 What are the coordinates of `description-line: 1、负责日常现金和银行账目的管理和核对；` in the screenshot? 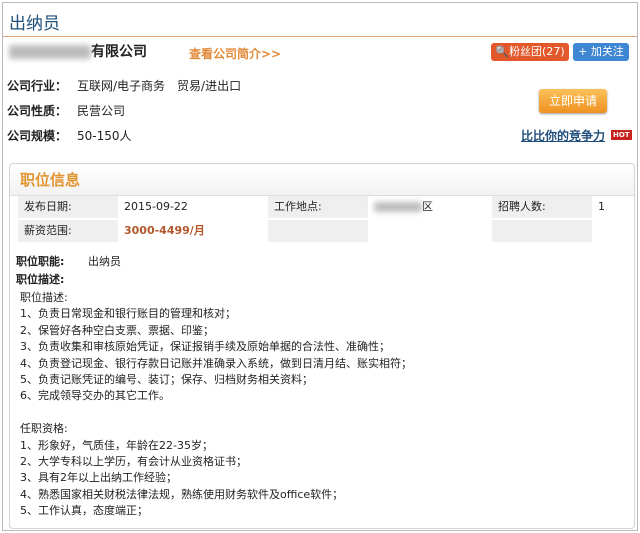 It's located at (128, 314).